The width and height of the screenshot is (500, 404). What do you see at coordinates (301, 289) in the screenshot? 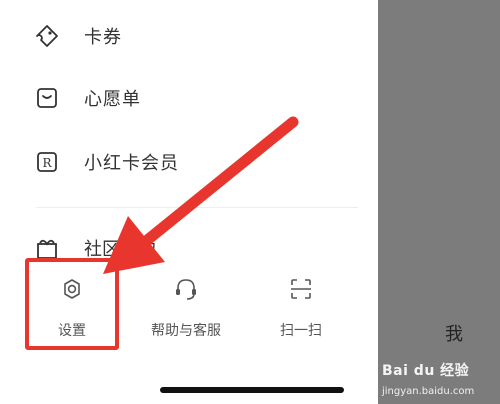
I see `scan-icon` at bounding box center [301, 289].